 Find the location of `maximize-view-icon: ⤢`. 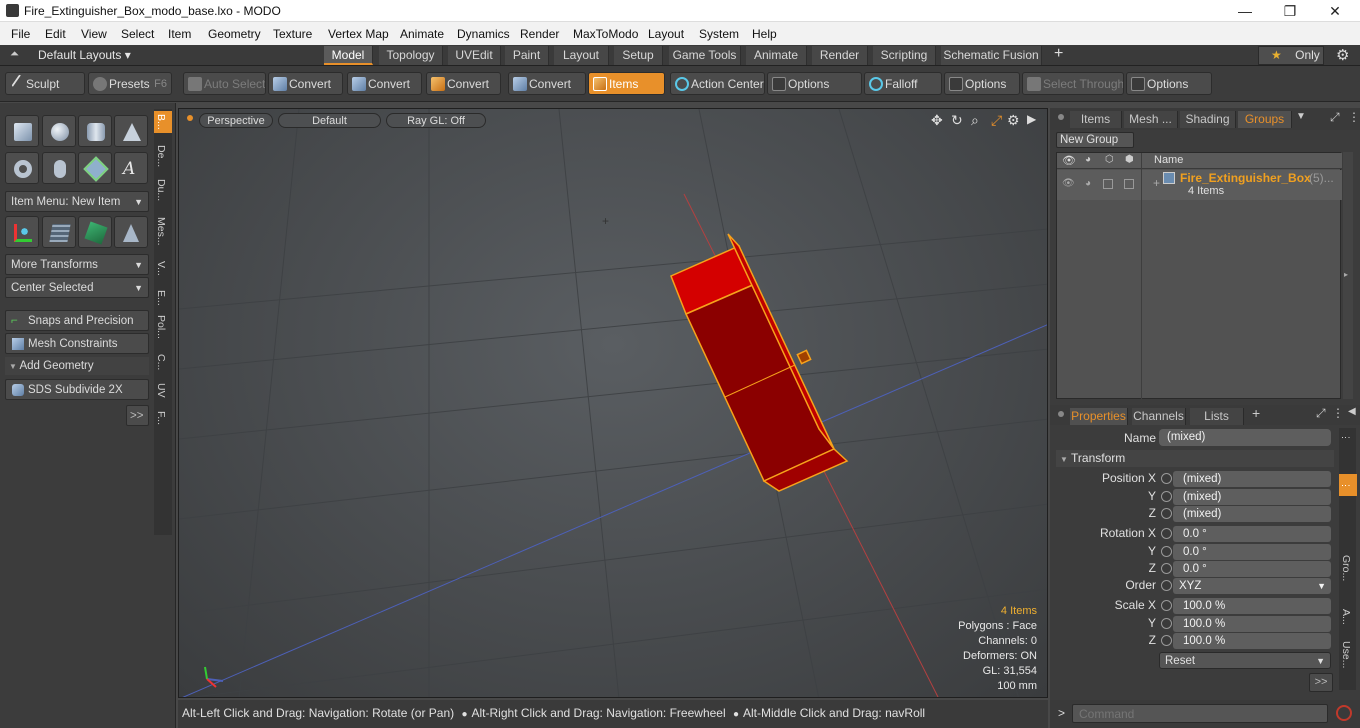

maximize-view-icon: ⤢ is located at coordinates (996, 120).